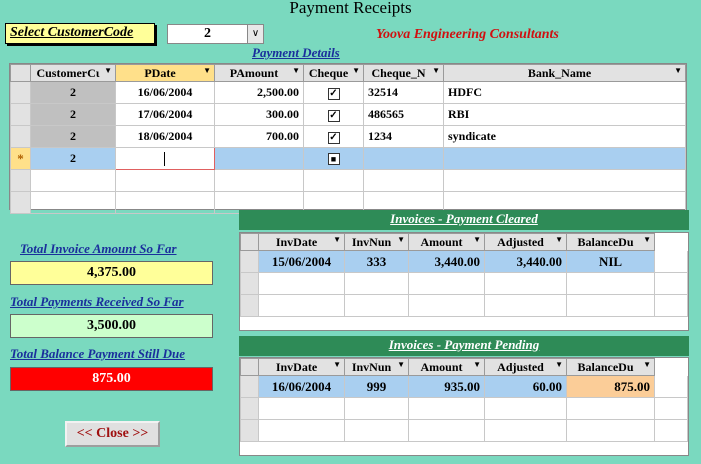 Image resolution: width=701 pixels, height=464 pixels. What do you see at coordinates (333, 73) in the screenshot?
I see `column-header-cheque: Cheque ▼` at bounding box center [333, 73].